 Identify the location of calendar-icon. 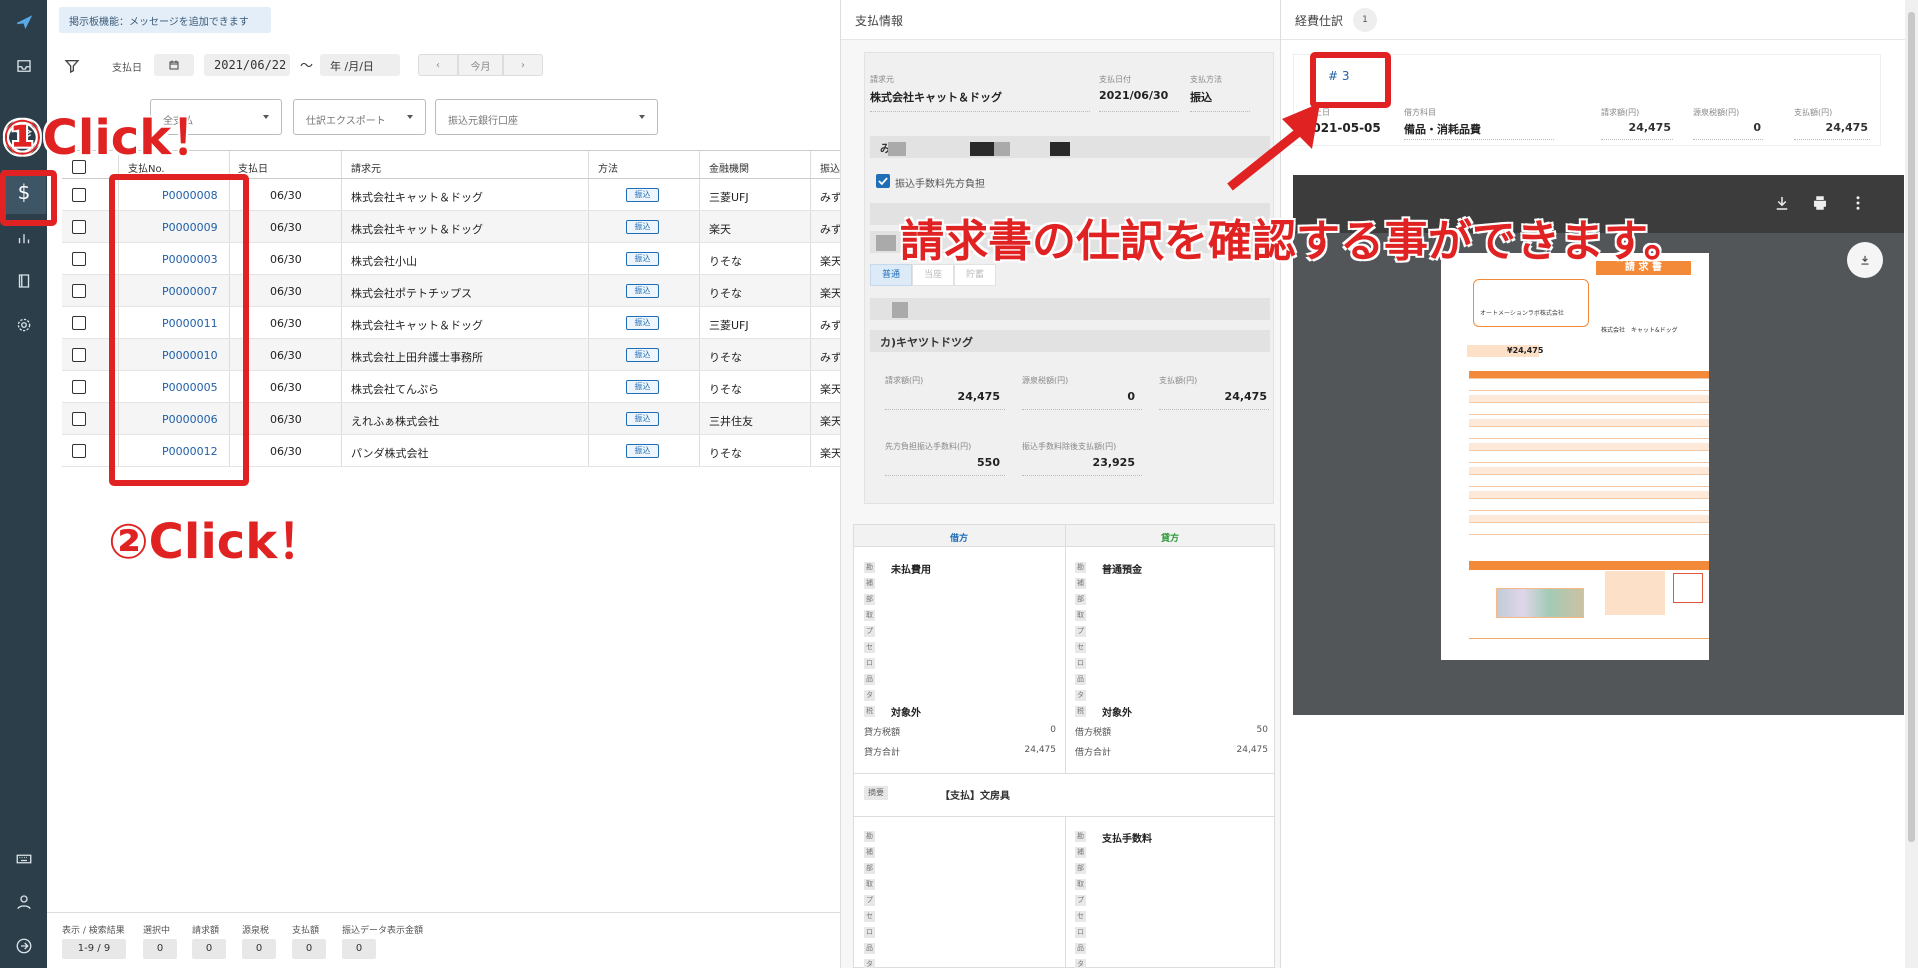
(174, 65).